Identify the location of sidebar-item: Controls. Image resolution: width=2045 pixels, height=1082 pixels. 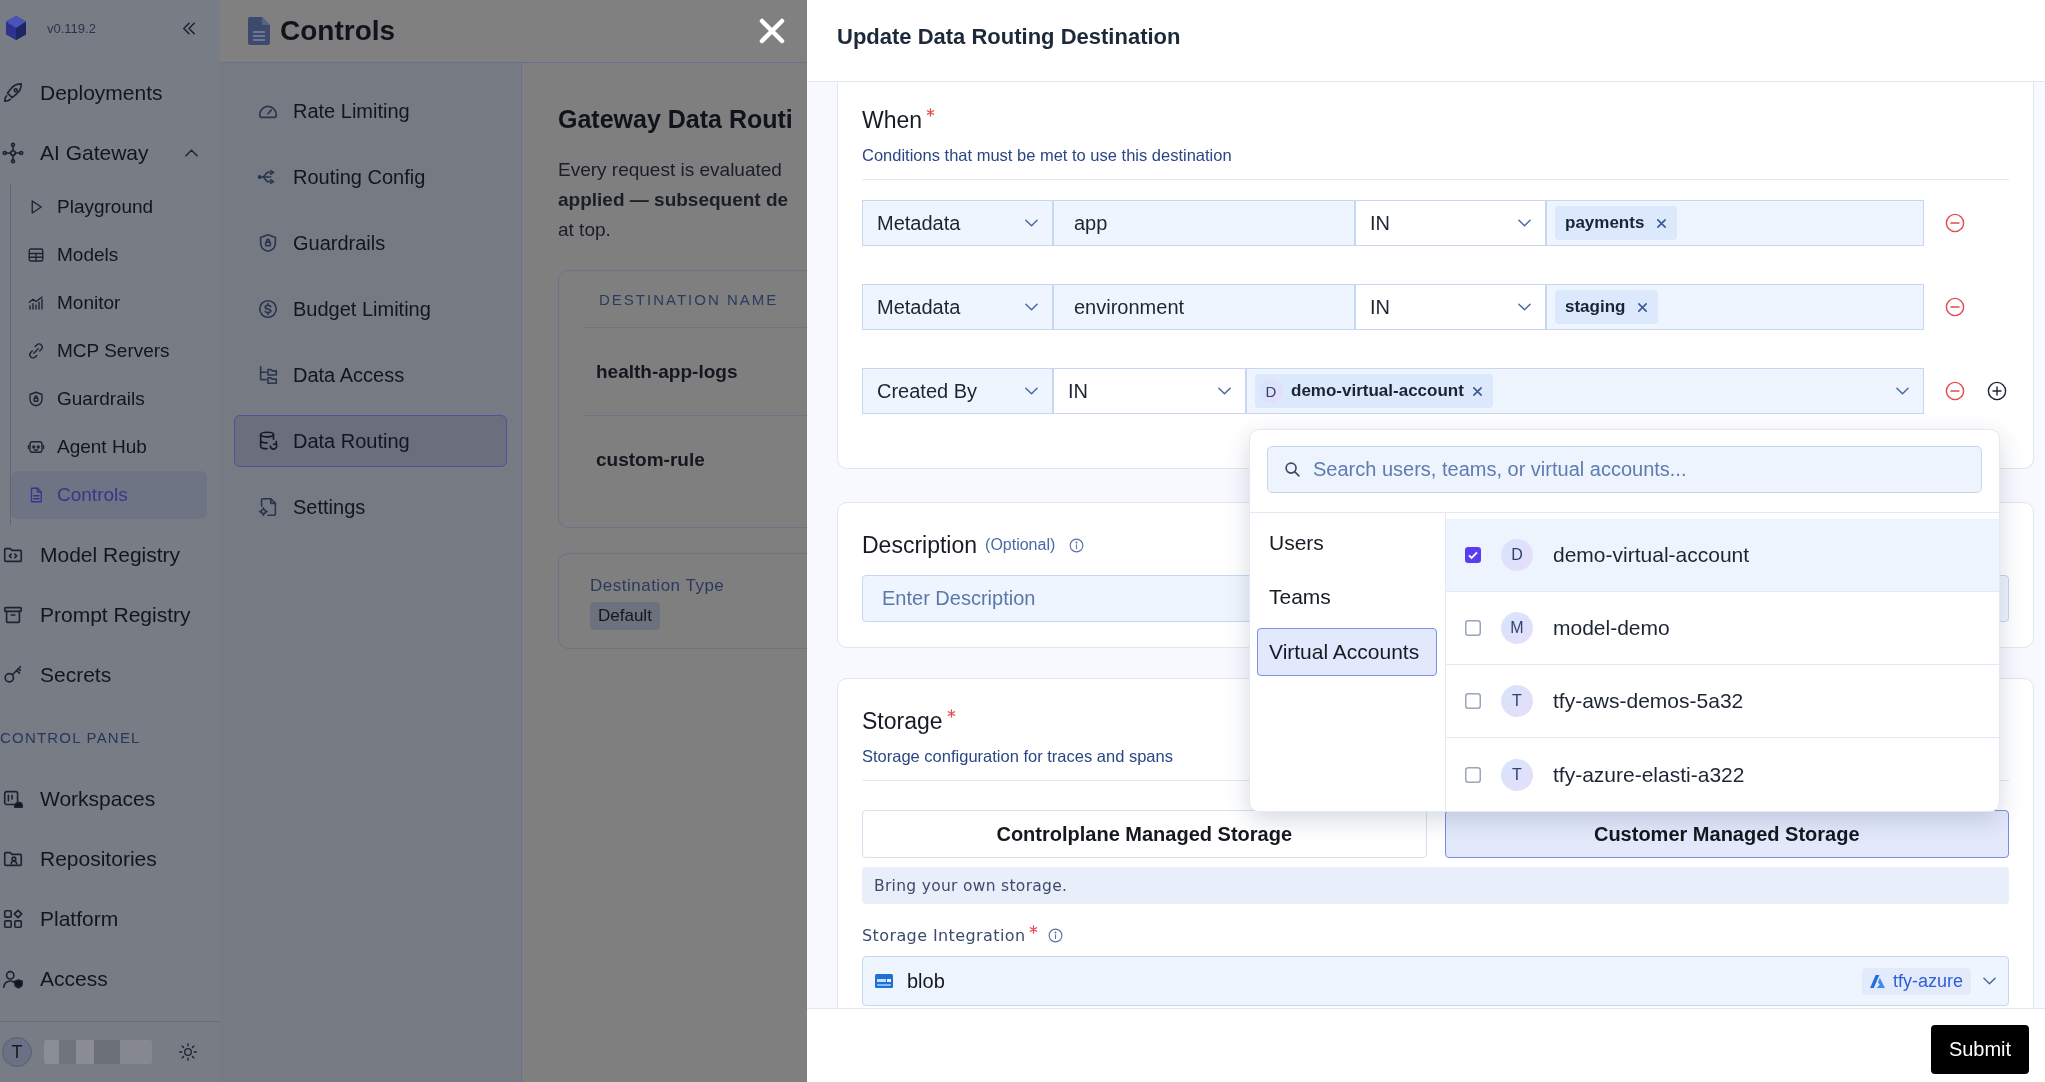
(109, 495).